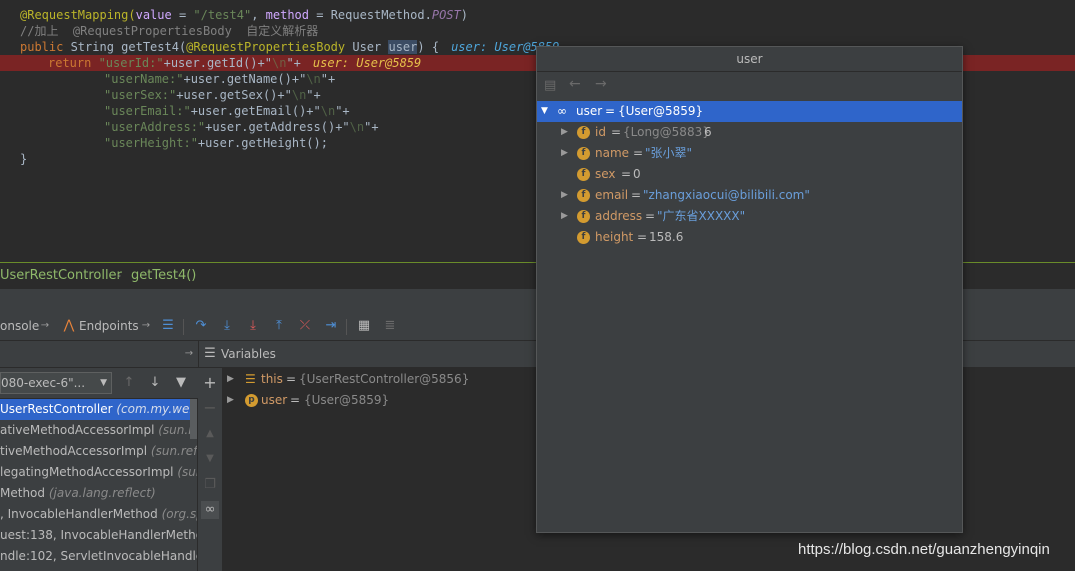  Describe the element at coordinates (403, 47) in the screenshot. I see `selected-identifier: user` at that location.